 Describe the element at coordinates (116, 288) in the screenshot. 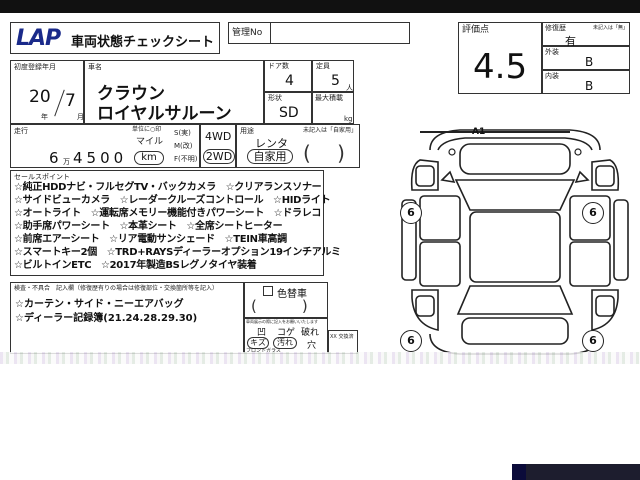

I see `inspection-label: 検査・不具合 記入欄（修復歴有りの場合は修復部位・交換箇所等を記入）` at that location.